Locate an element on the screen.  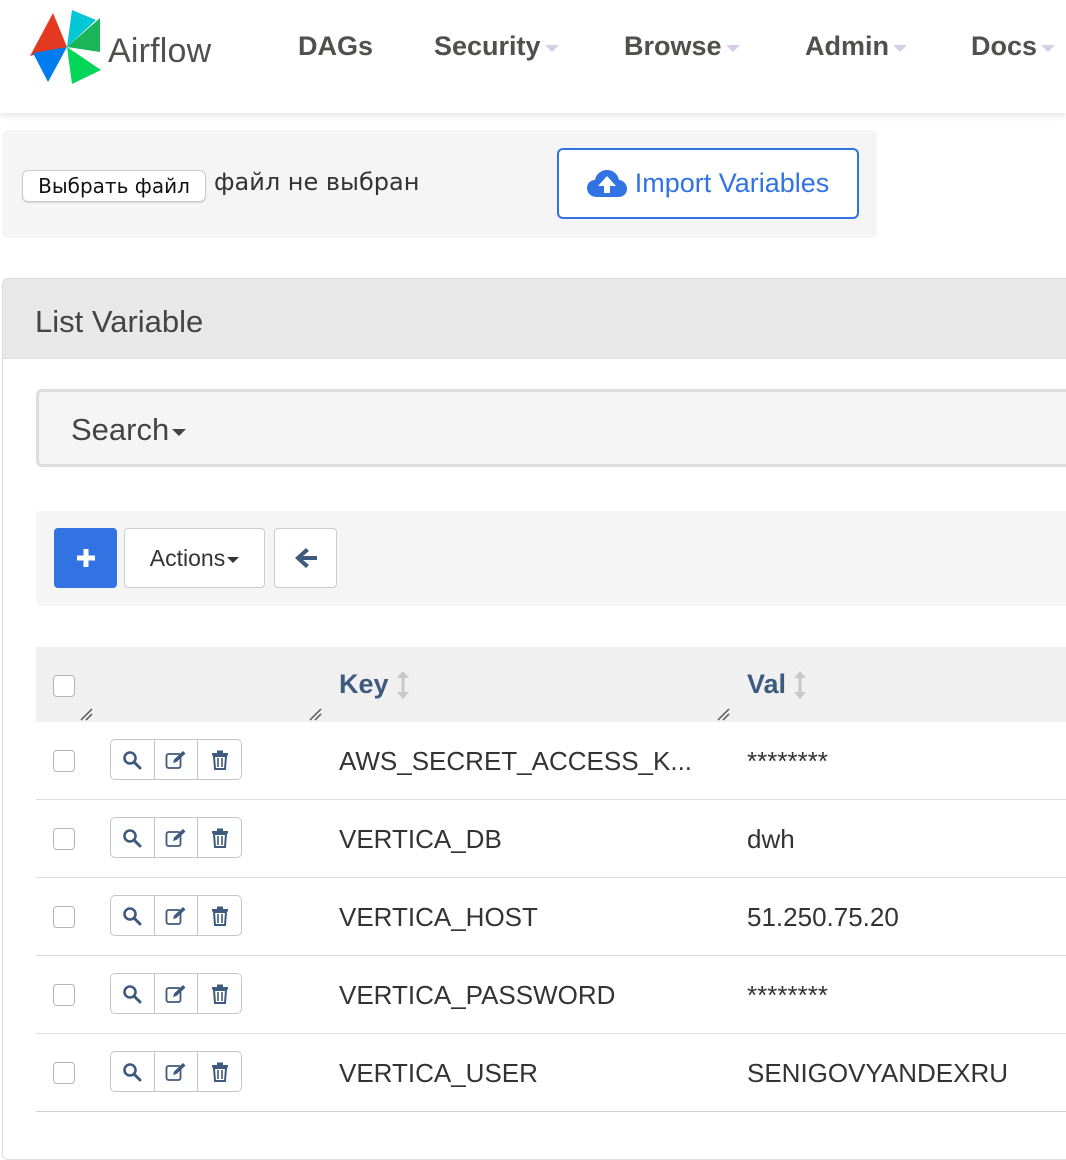
choose-file-button: Выбрать файл is located at coordinates (114, 186).